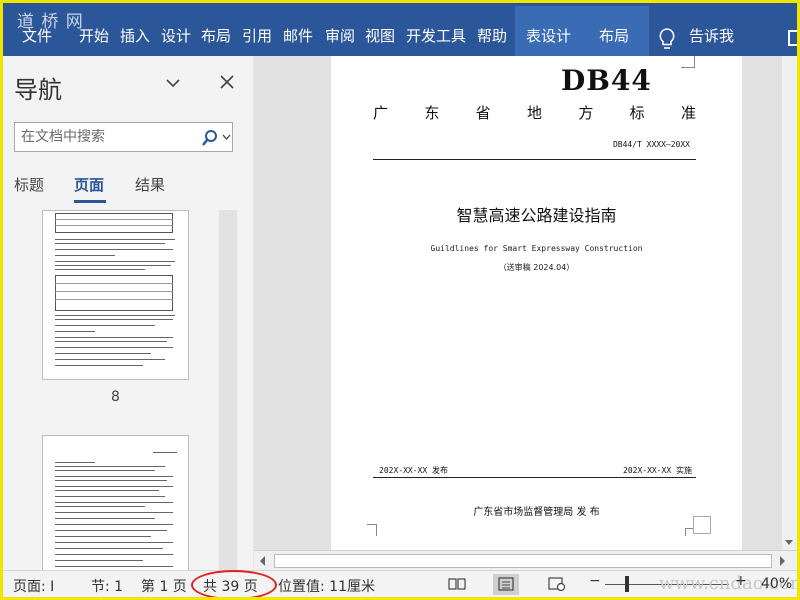 This screenshot has height=600, width=800. I want to click on tab-file: 文件, so click(37, 36).